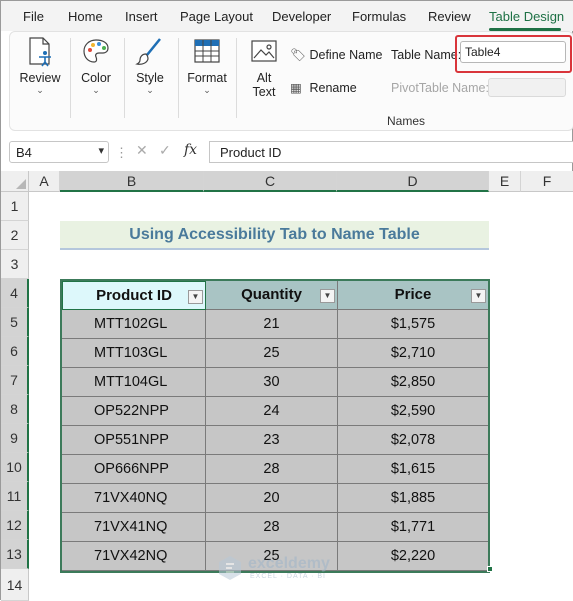 This screenshot has height=601, width=573. What do you see at coordinates (15, 496) in the screenshot?
I see `row-header-11: 11` at bounding box center [15, 496].